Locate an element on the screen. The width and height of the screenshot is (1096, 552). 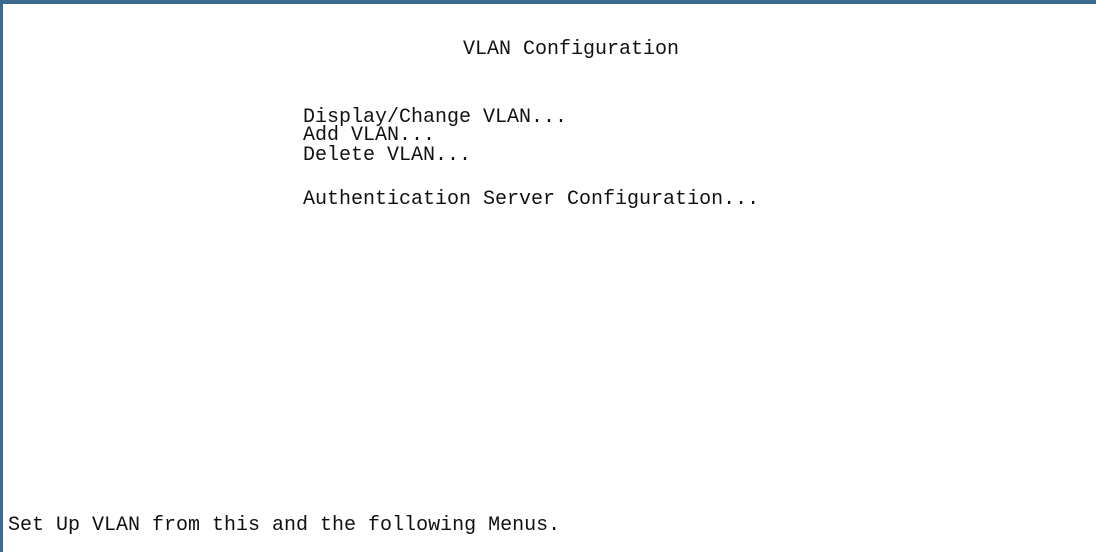
screen-title: VLAN Configuration is located at coordinates (571, 49).